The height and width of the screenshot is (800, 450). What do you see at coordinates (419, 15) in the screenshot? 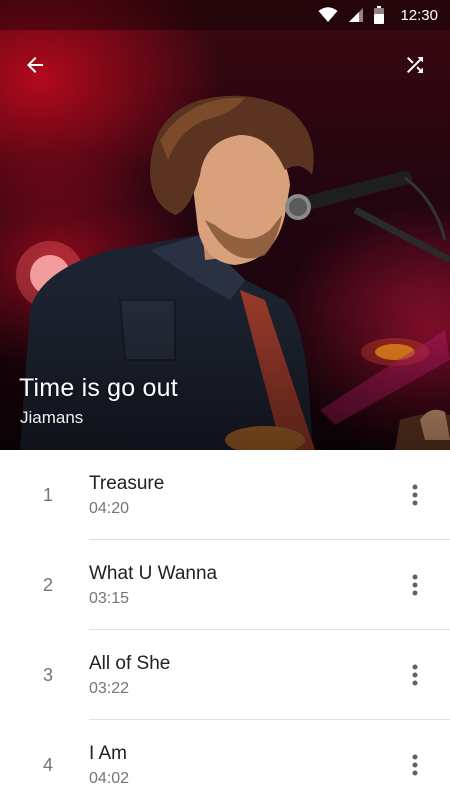
I see `status-time: 12:30` at bounding box center [419, 15].